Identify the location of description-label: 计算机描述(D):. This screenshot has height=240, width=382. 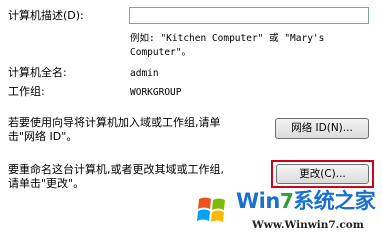
(46, 15).